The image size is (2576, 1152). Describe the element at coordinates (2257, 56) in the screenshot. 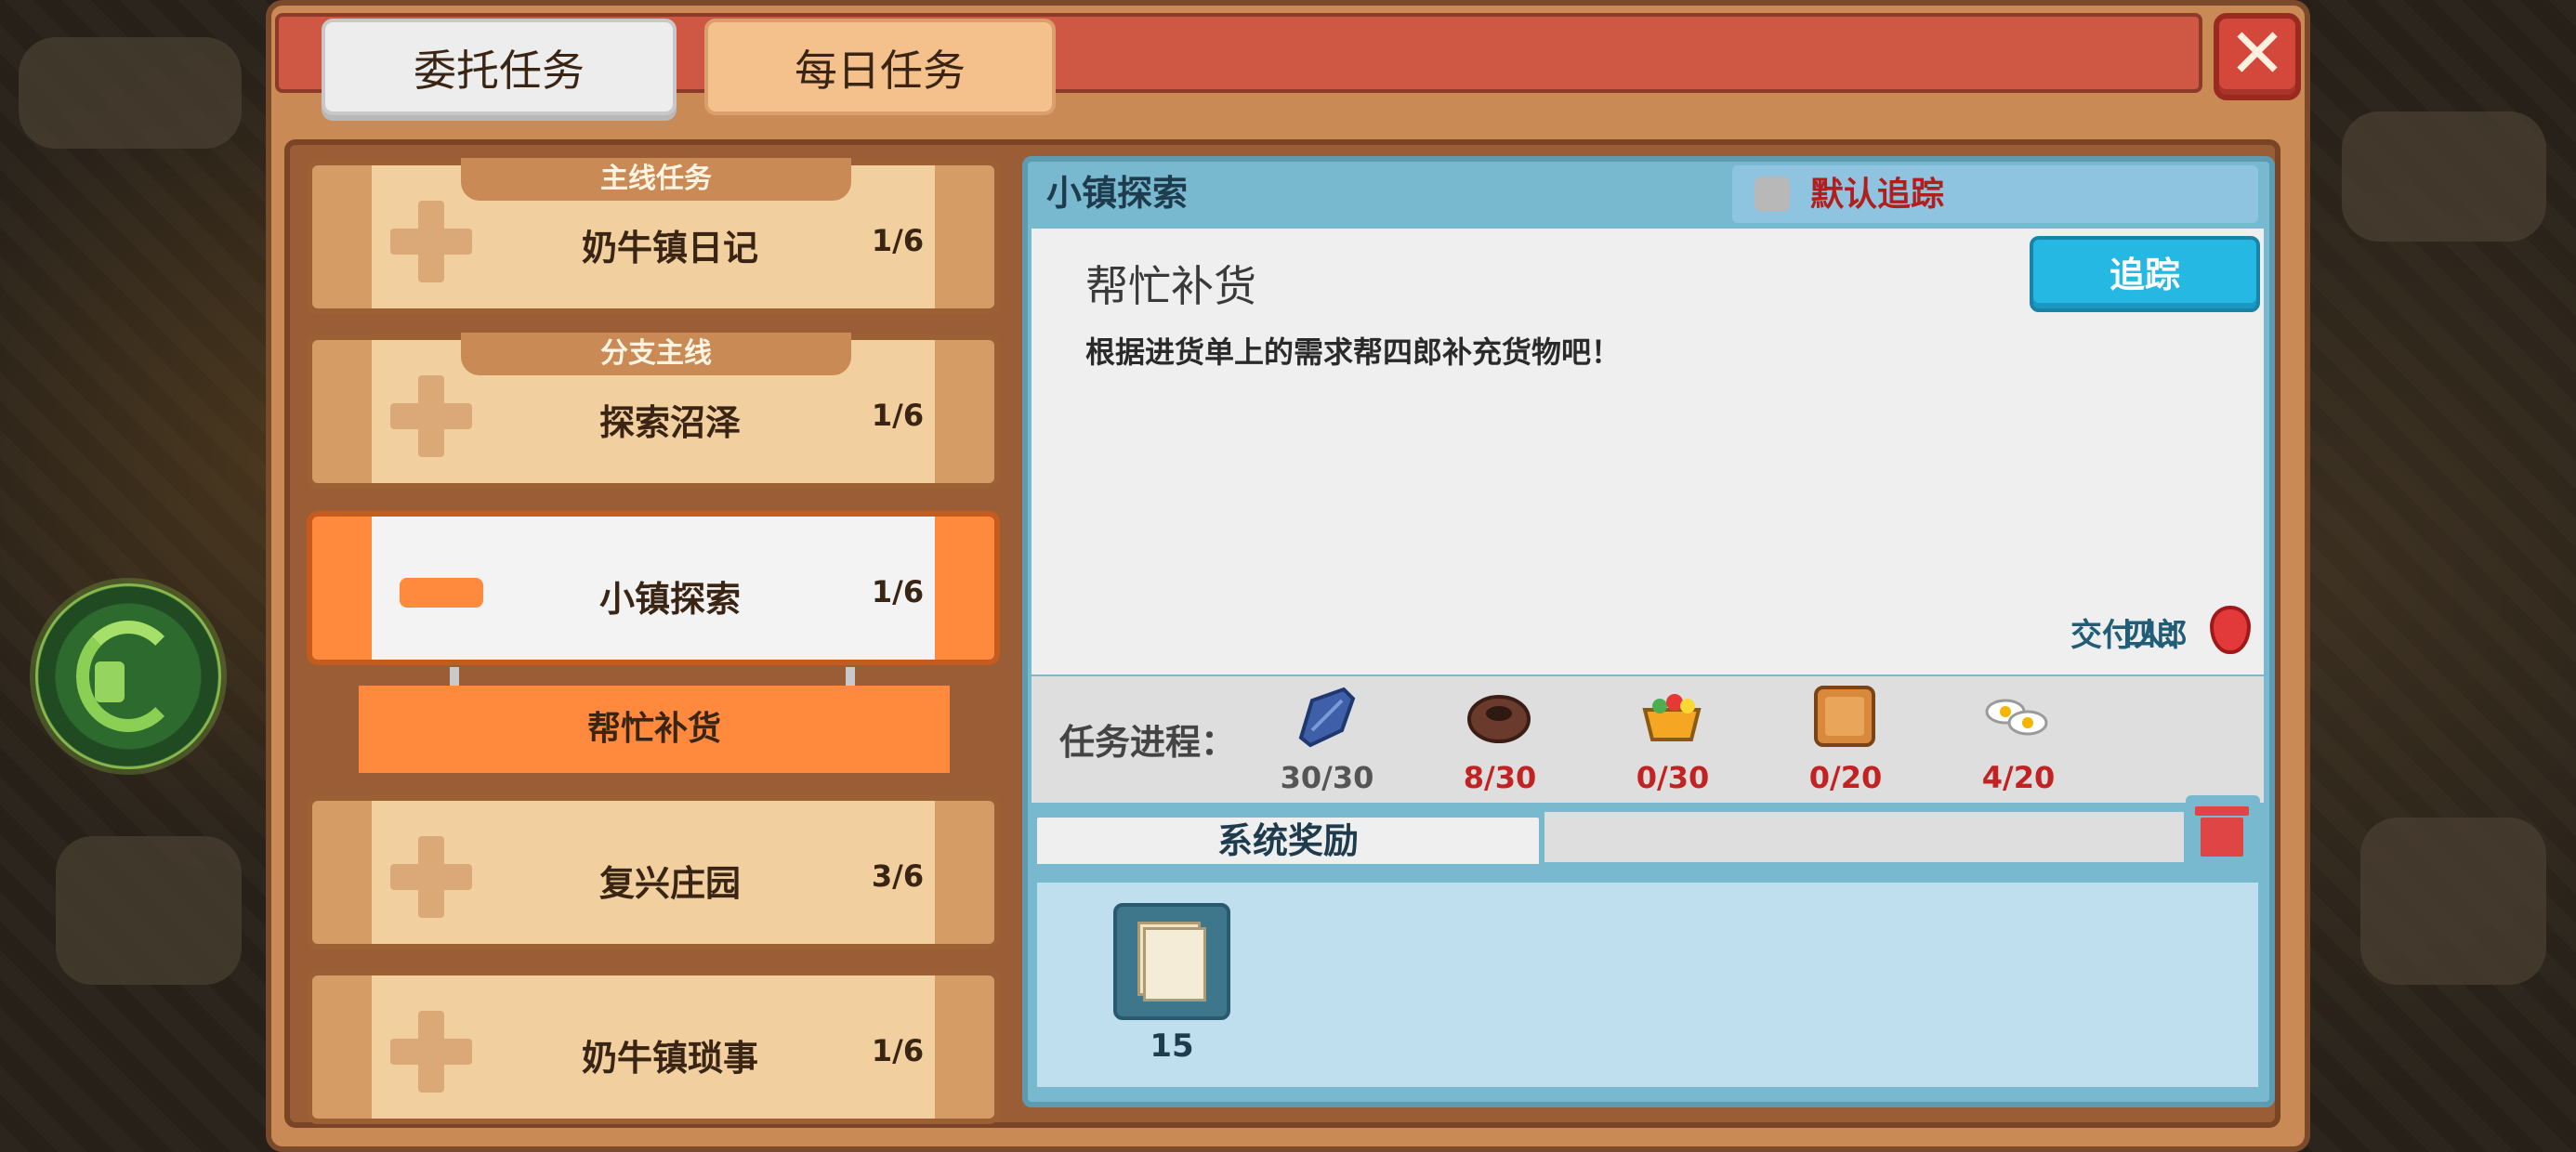

I see `close-button: ✕` at that location.